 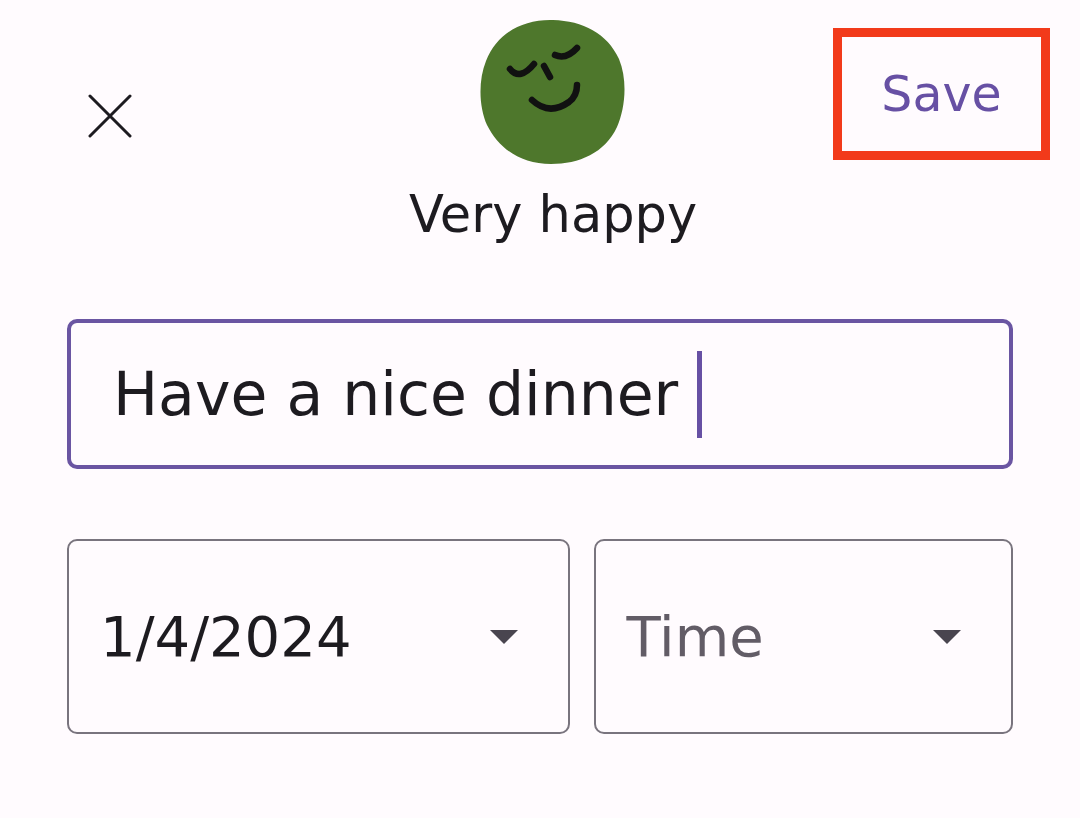 I want to click on date-dropdown: 1/4/2024, so click(x=318, y=636).